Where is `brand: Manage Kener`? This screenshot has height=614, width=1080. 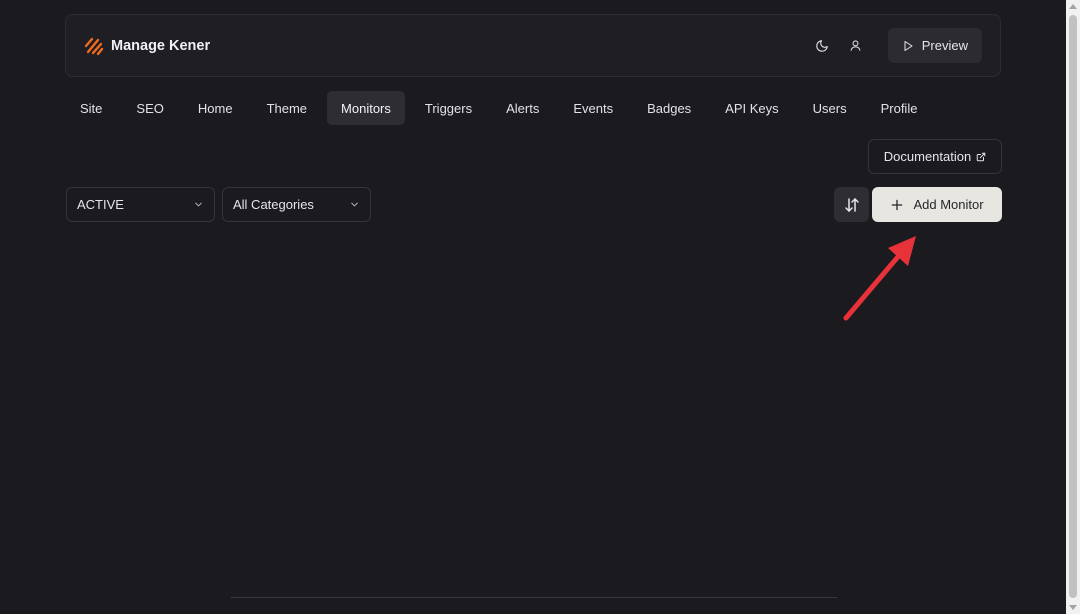
brand: Manage Kener is located at coordinates (147, 46).